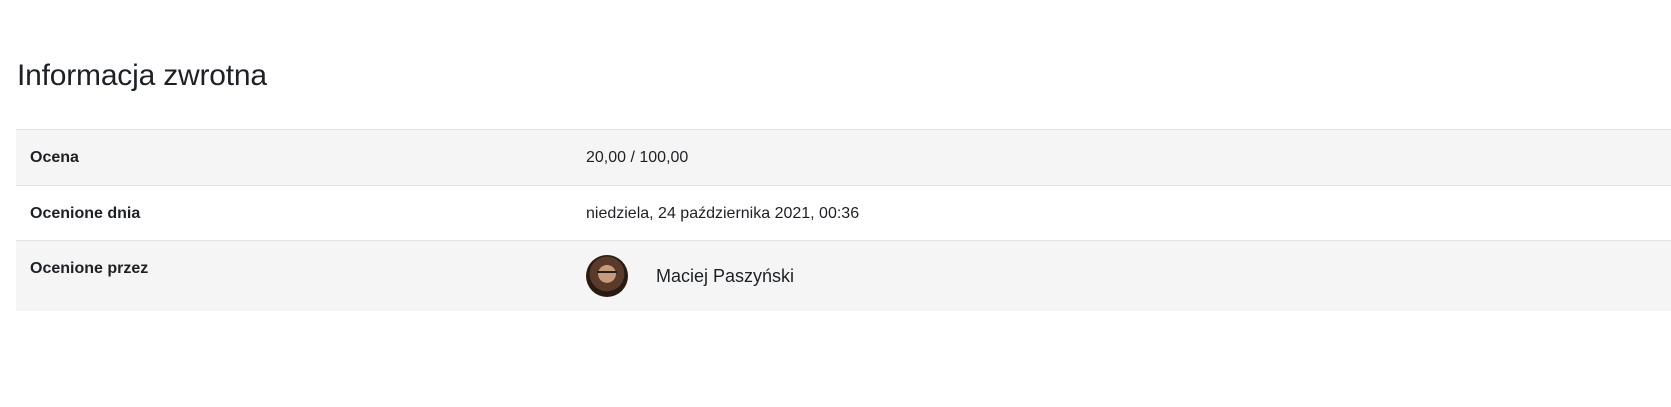 The image size is (1671, 407). Describe the element at coordinates (85, 213) in the screenshot. I see `graded-on-label: Ocenione dnia` at that location.